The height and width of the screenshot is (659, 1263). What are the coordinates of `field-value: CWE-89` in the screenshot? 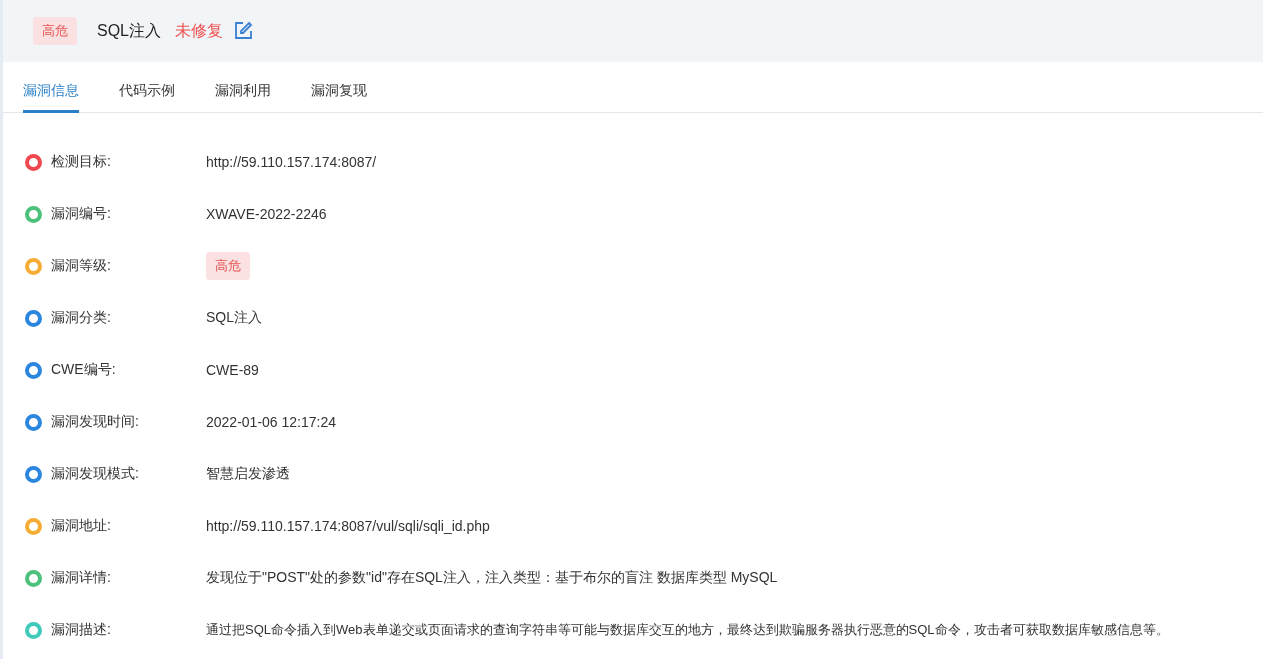 It's located at (232, 370).